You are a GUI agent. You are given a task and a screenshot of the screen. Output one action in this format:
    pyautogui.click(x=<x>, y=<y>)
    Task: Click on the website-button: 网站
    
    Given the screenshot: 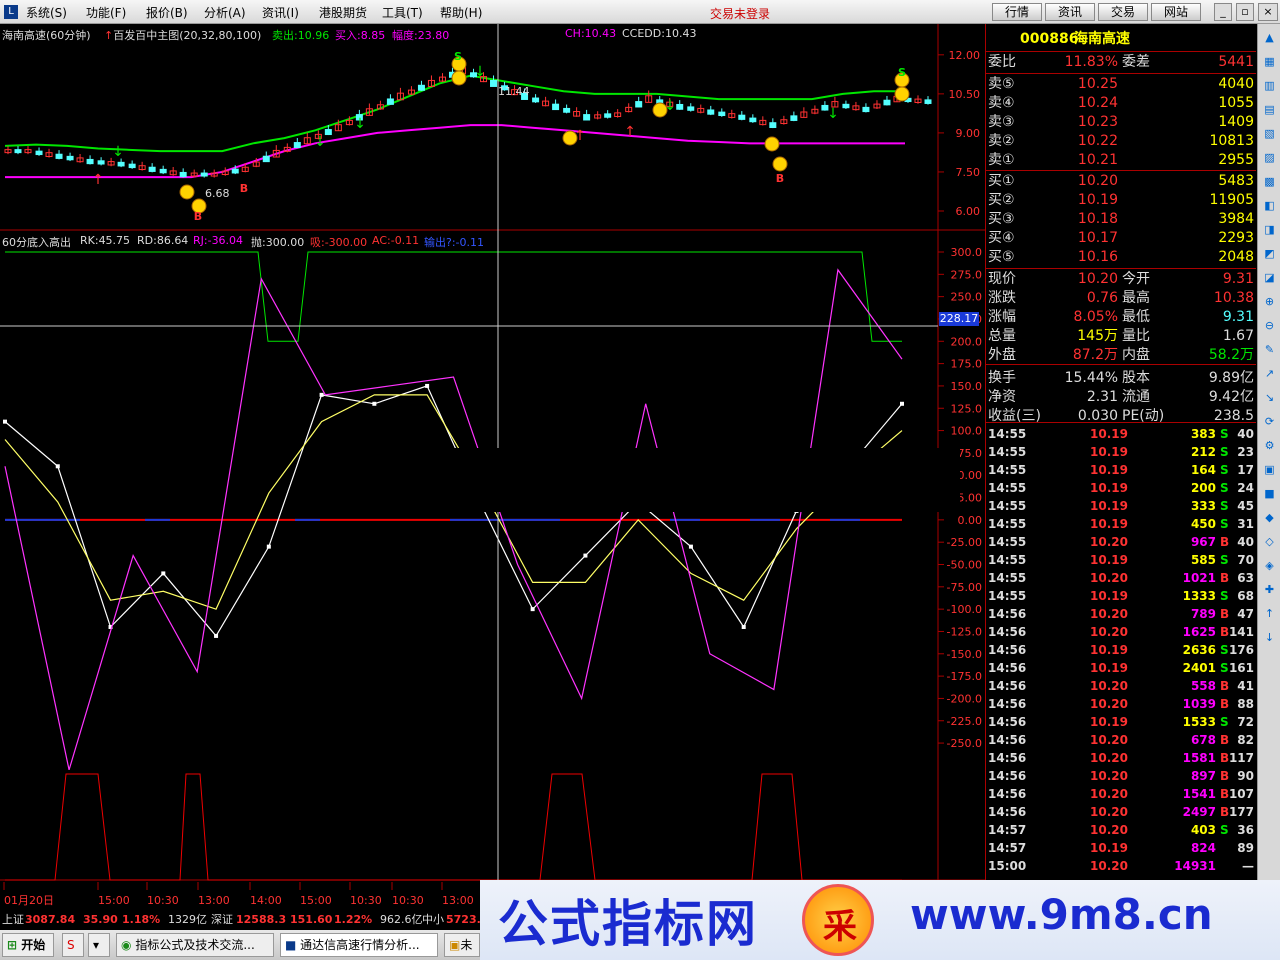 What is the action you would take?
    pyautogui.click(x=1176, y=12)
    